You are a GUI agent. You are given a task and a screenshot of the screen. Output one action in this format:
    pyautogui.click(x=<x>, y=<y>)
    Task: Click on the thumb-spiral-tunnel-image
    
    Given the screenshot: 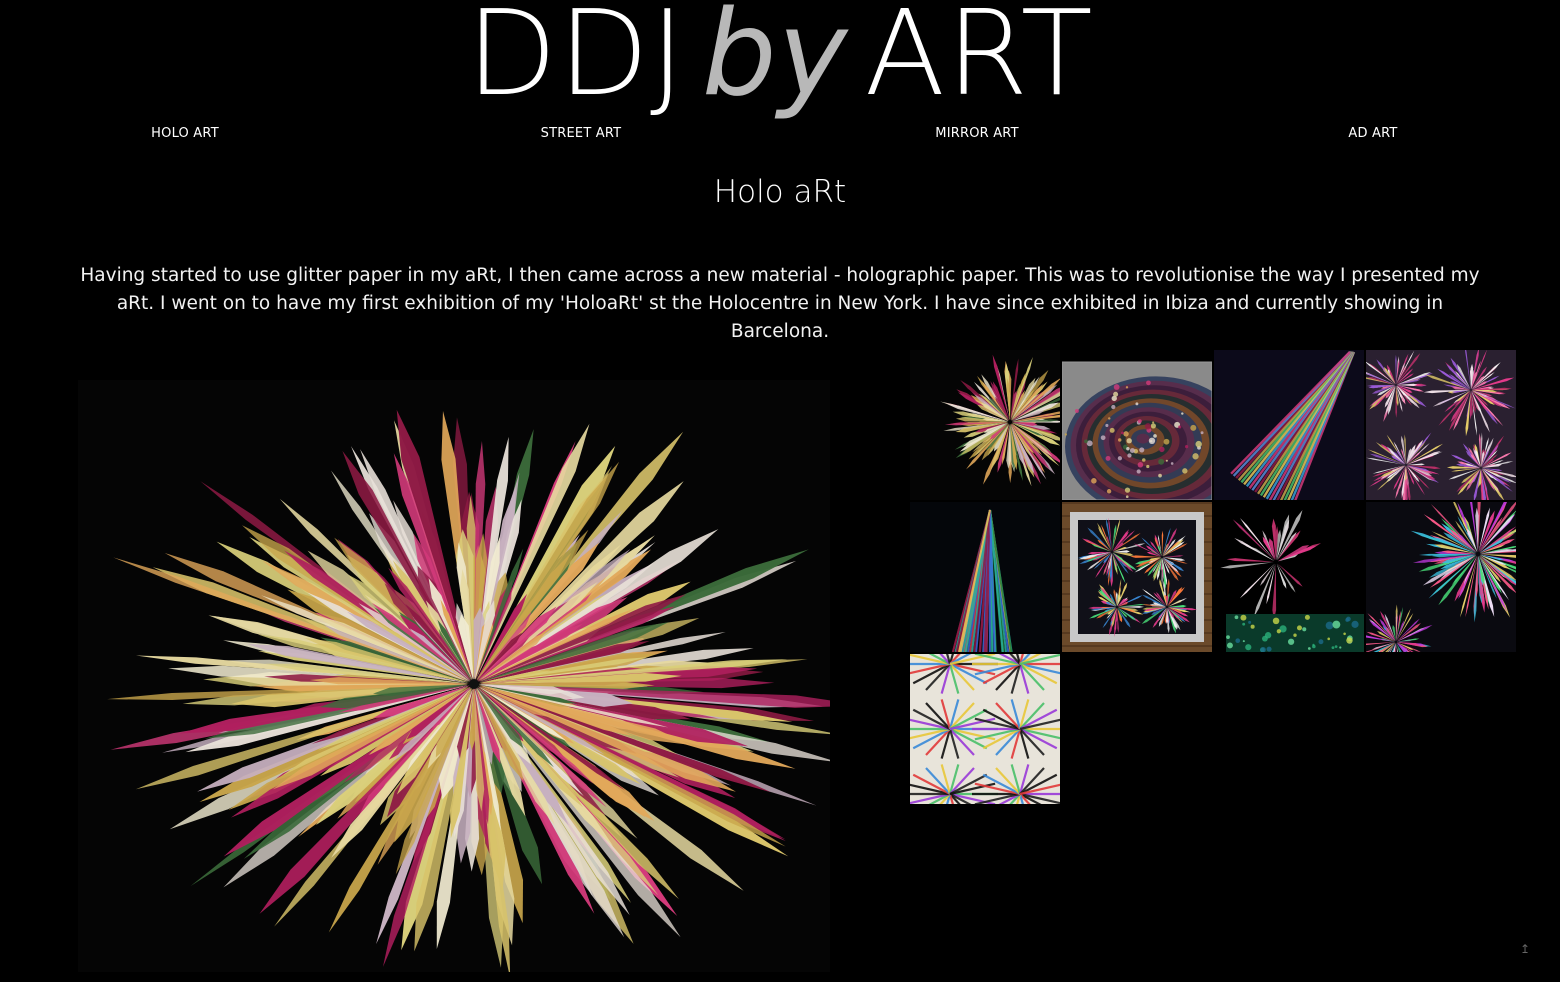 What is the action you would take?
    pyautogui.click(x=1137, y=425)
    